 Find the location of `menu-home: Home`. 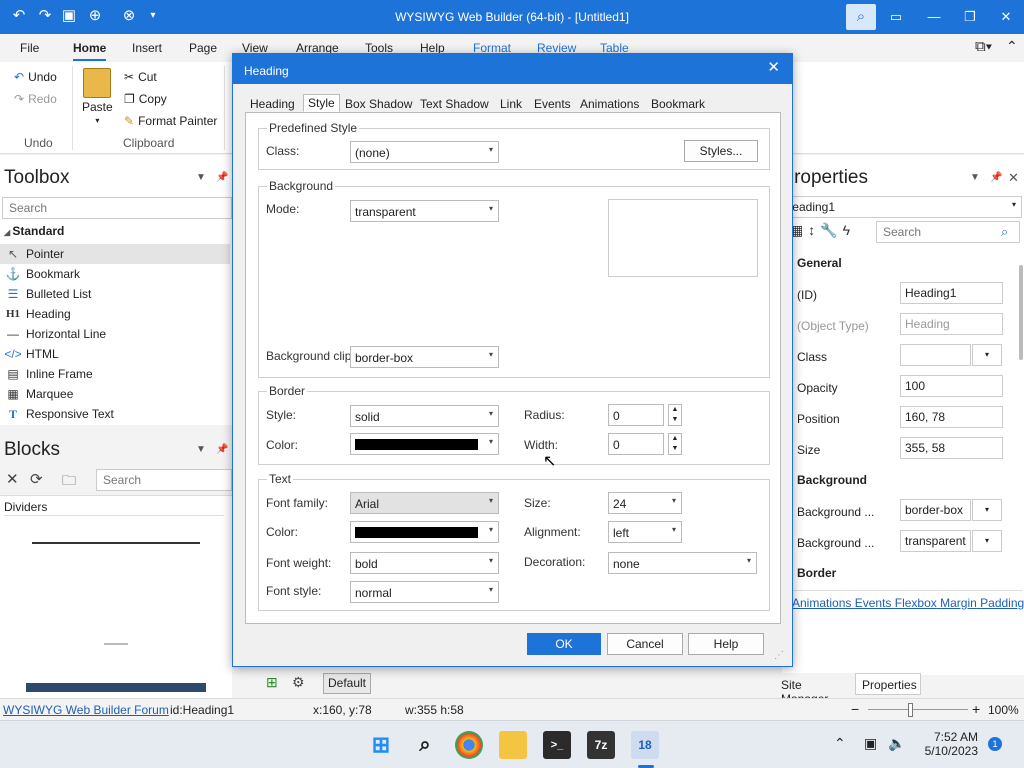

menu-home: Home is located at coordinates (90, 51).